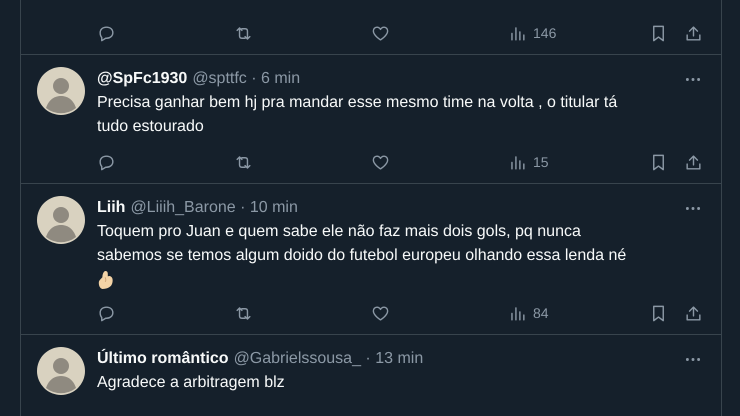  Describe the element at coordinates (329, 359) in the screenshot. I see `handle-and-time: @Gabrielssousa_ · 13 min` at that location.